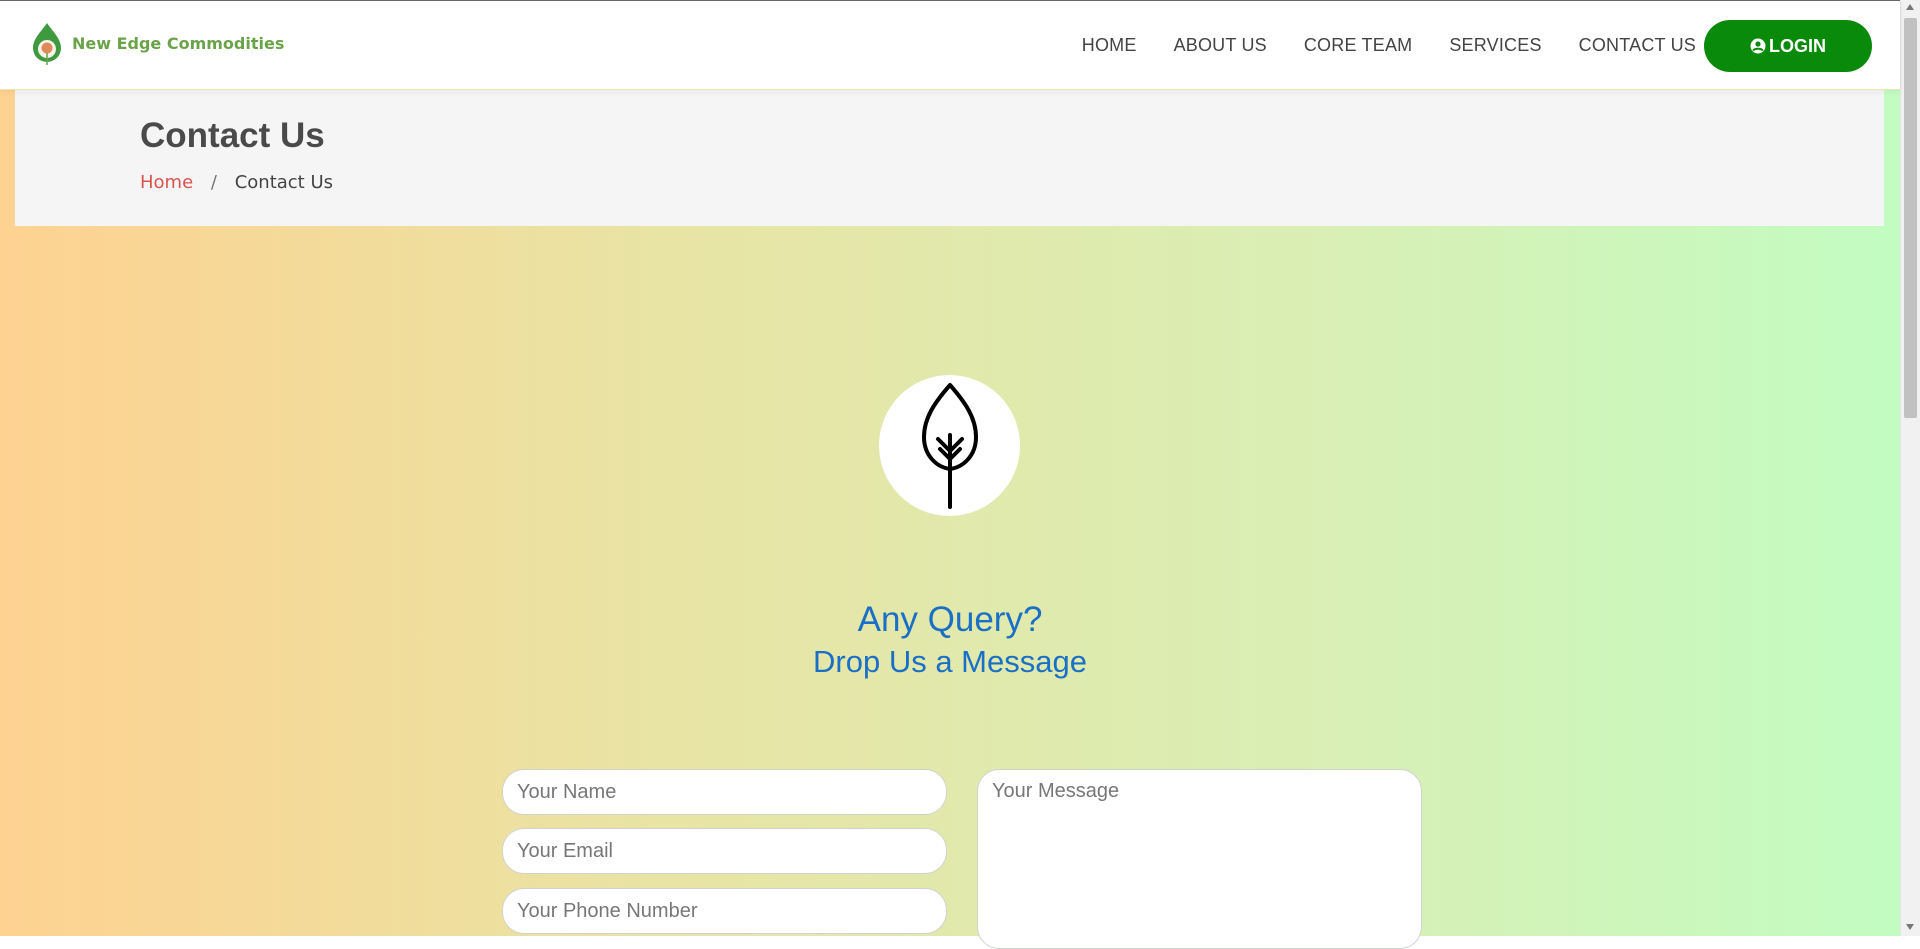 The image size is (1920, 949). Describe the element at coordinates (950, 661) in the screenshot. I see `query-subtitle: Drop Us a Message` at that location.